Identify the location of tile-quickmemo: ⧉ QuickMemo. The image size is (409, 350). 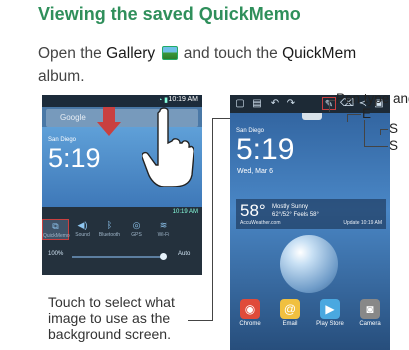
(56, 229).